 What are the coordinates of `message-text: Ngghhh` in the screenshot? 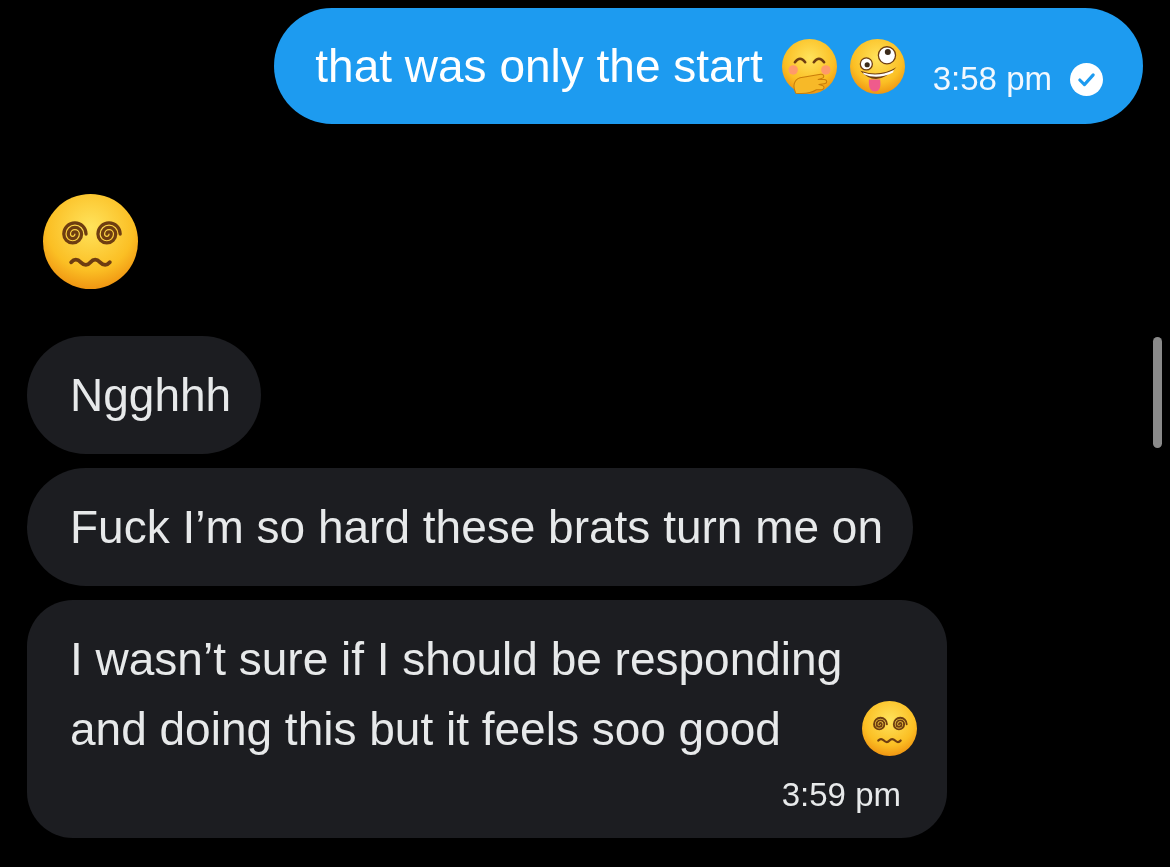 It's located at (151, 395).